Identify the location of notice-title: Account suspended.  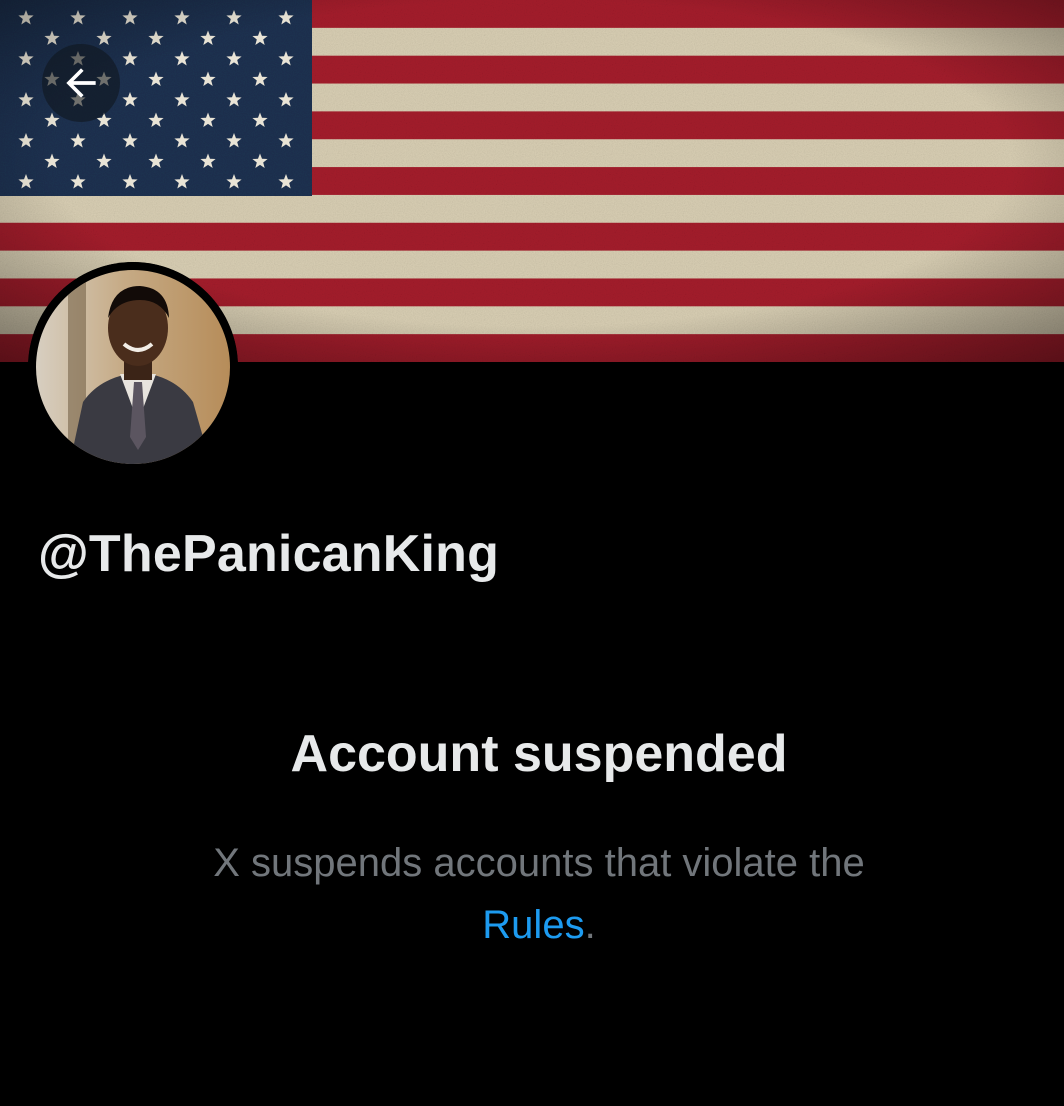
(539, 754).